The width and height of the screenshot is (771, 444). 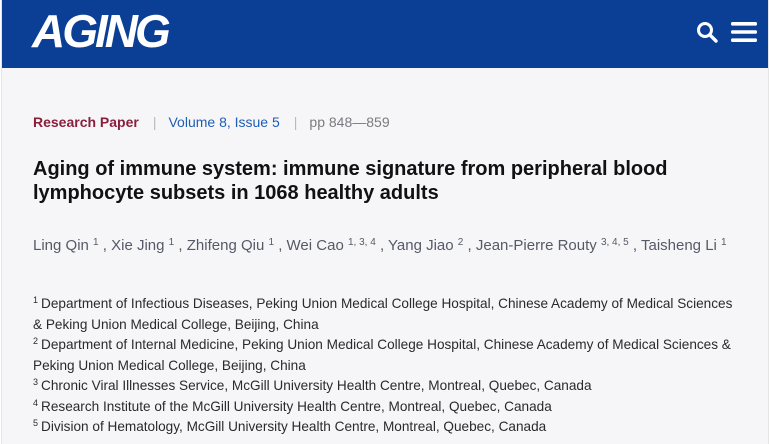 I want to click on author-name: Yang Jiao, so click(x=421, y=245).